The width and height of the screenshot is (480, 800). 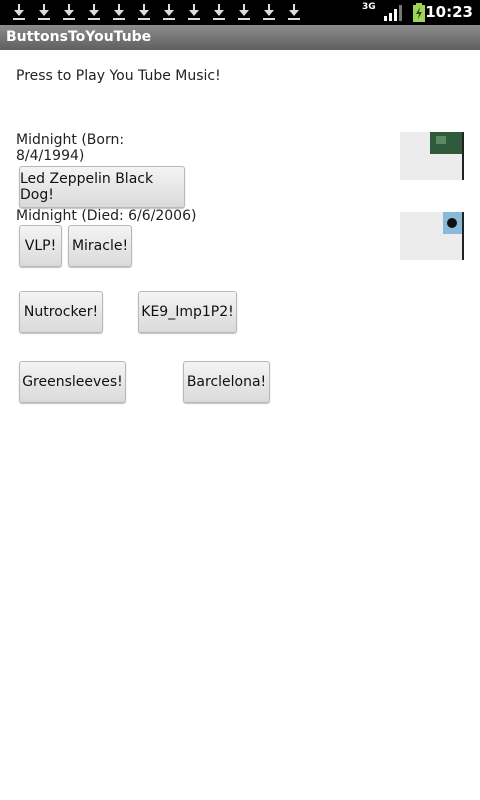 I want to click on barcelona-button: Barclelona!, so click(x=226, y=382).